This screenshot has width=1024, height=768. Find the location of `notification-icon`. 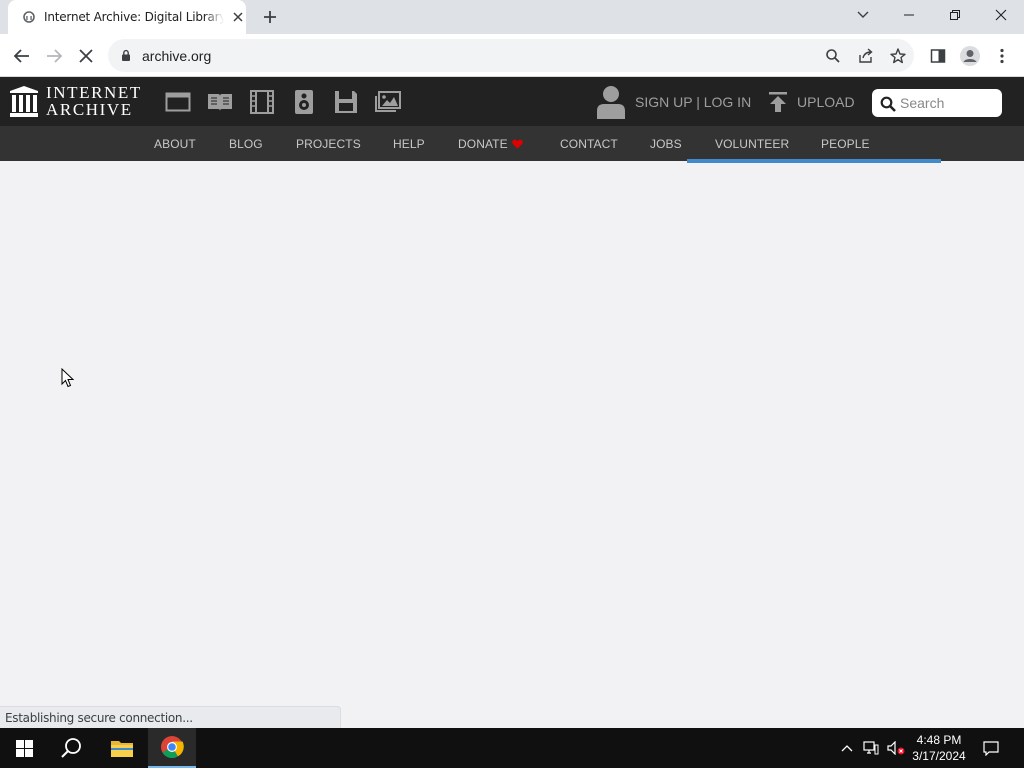

notification-icon is located at coordinates (991, 748).